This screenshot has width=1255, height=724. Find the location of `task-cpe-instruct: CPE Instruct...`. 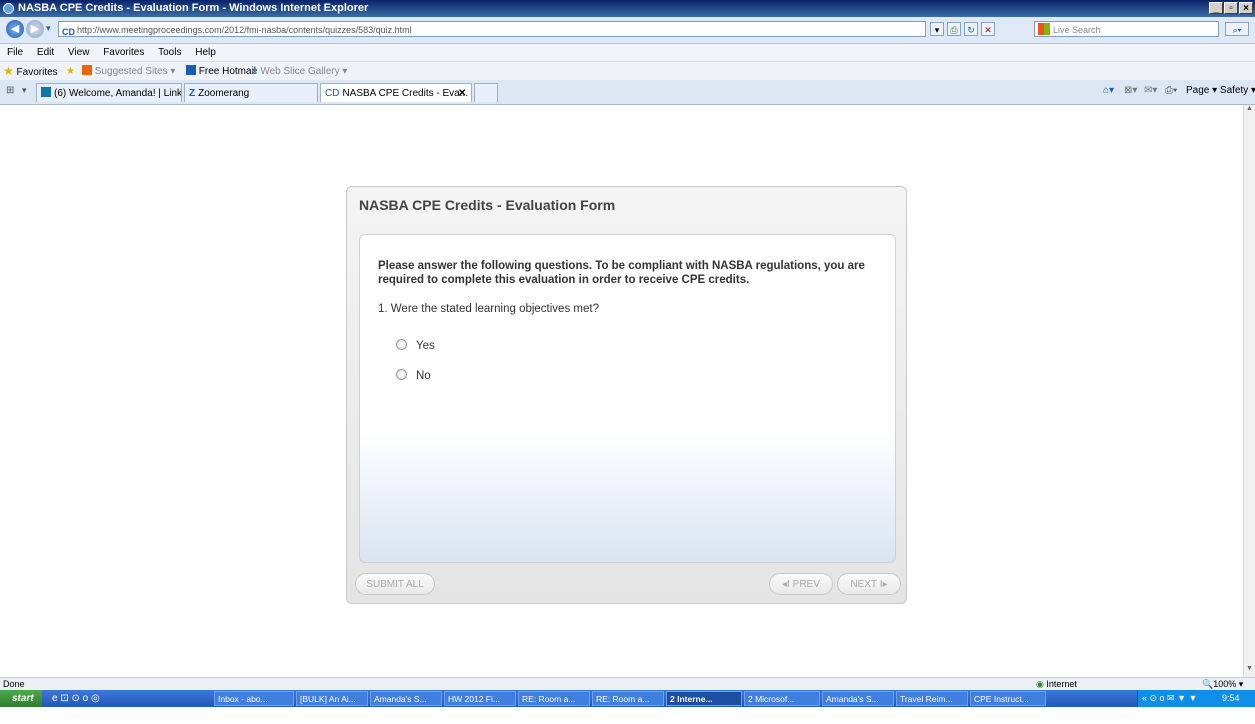

task-cpe-instruct: CPE Instruct... is located at coordinates (1008, 698).